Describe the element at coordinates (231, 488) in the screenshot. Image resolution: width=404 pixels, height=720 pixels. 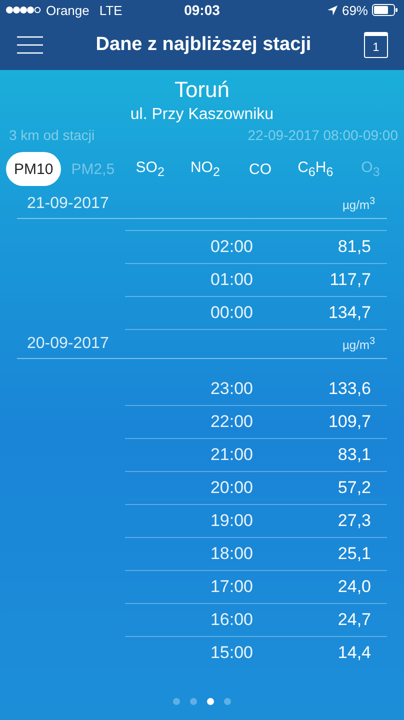
I see `hour-cell-text: 20:00` at that location.